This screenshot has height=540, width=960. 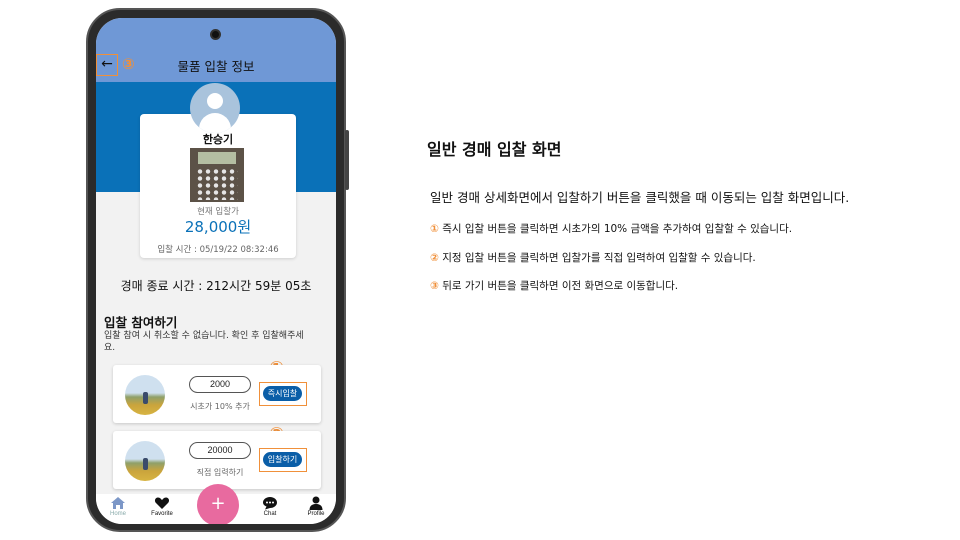 I want to click on instant-bid-amount: 2000, so click(x=220, y=384).